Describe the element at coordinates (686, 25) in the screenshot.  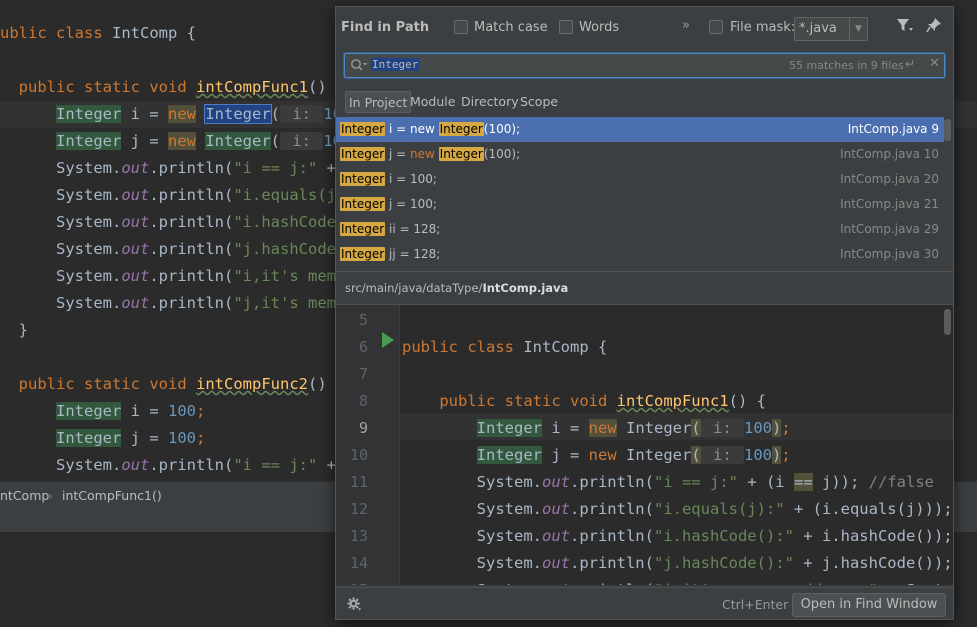
I see `more-options-icon: »` at that location.